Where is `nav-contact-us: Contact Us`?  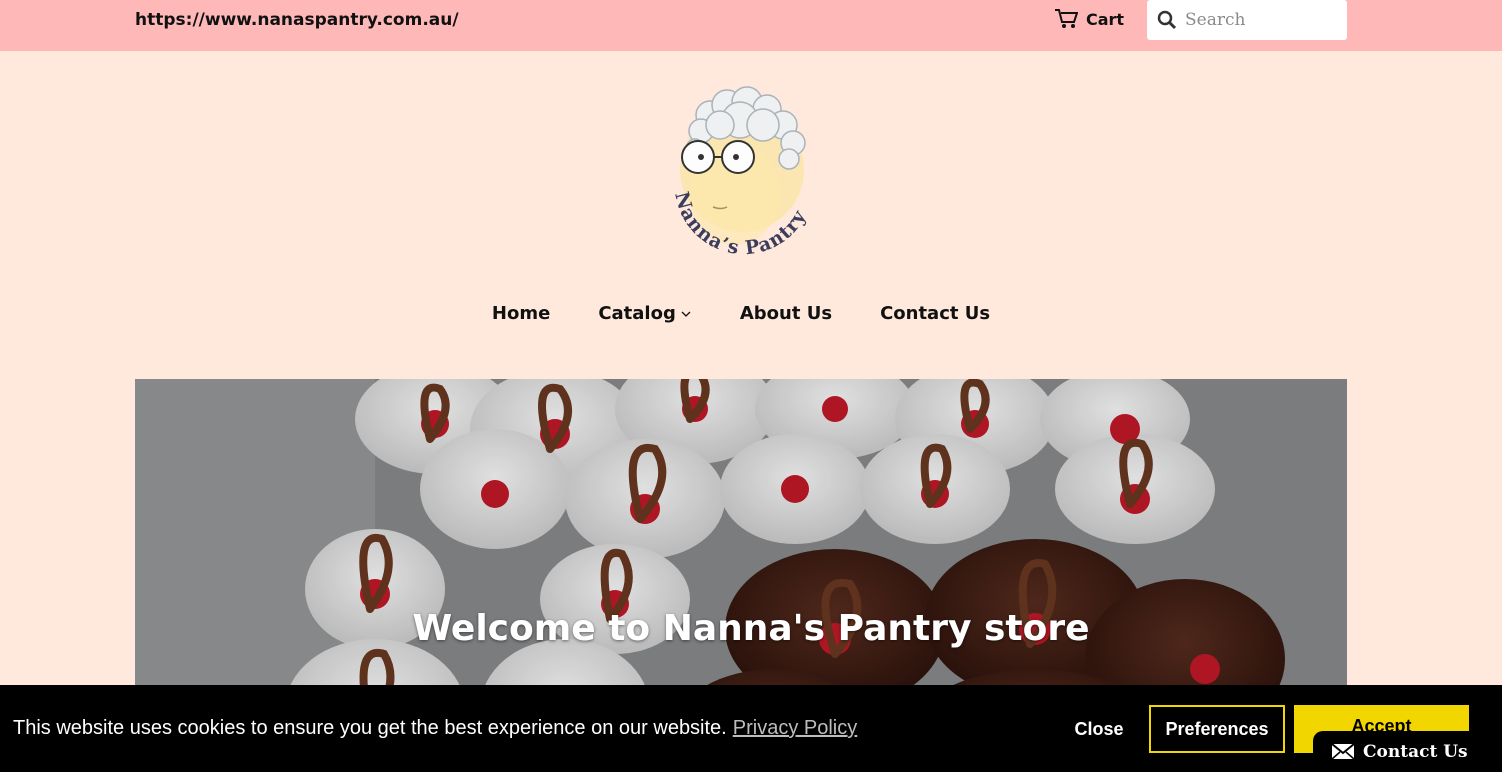
nav-contact-us: Contact Us is located at coordinates (935, 313).